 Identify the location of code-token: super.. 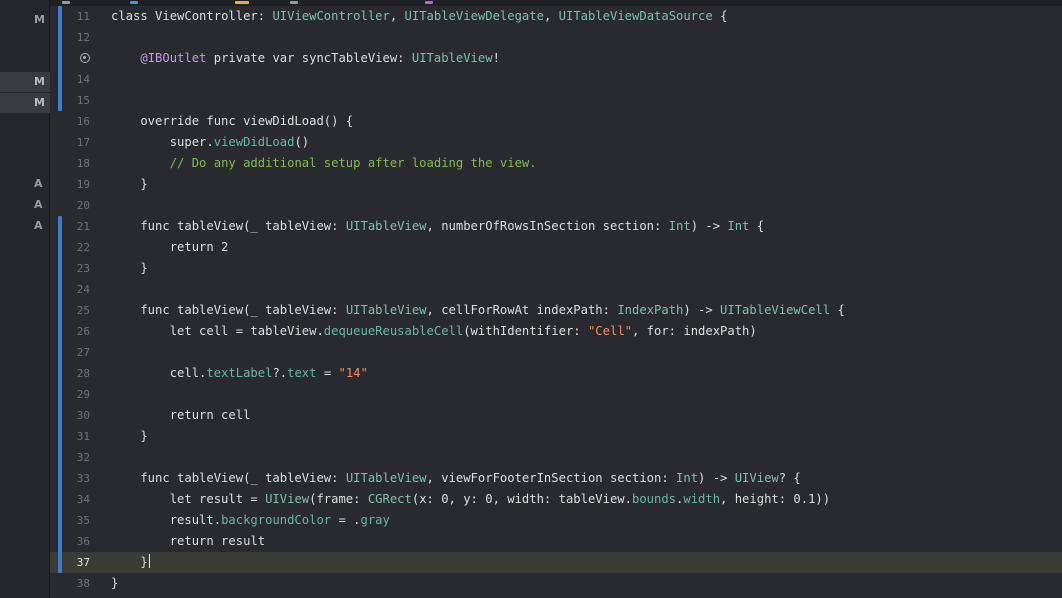
(162, 142).